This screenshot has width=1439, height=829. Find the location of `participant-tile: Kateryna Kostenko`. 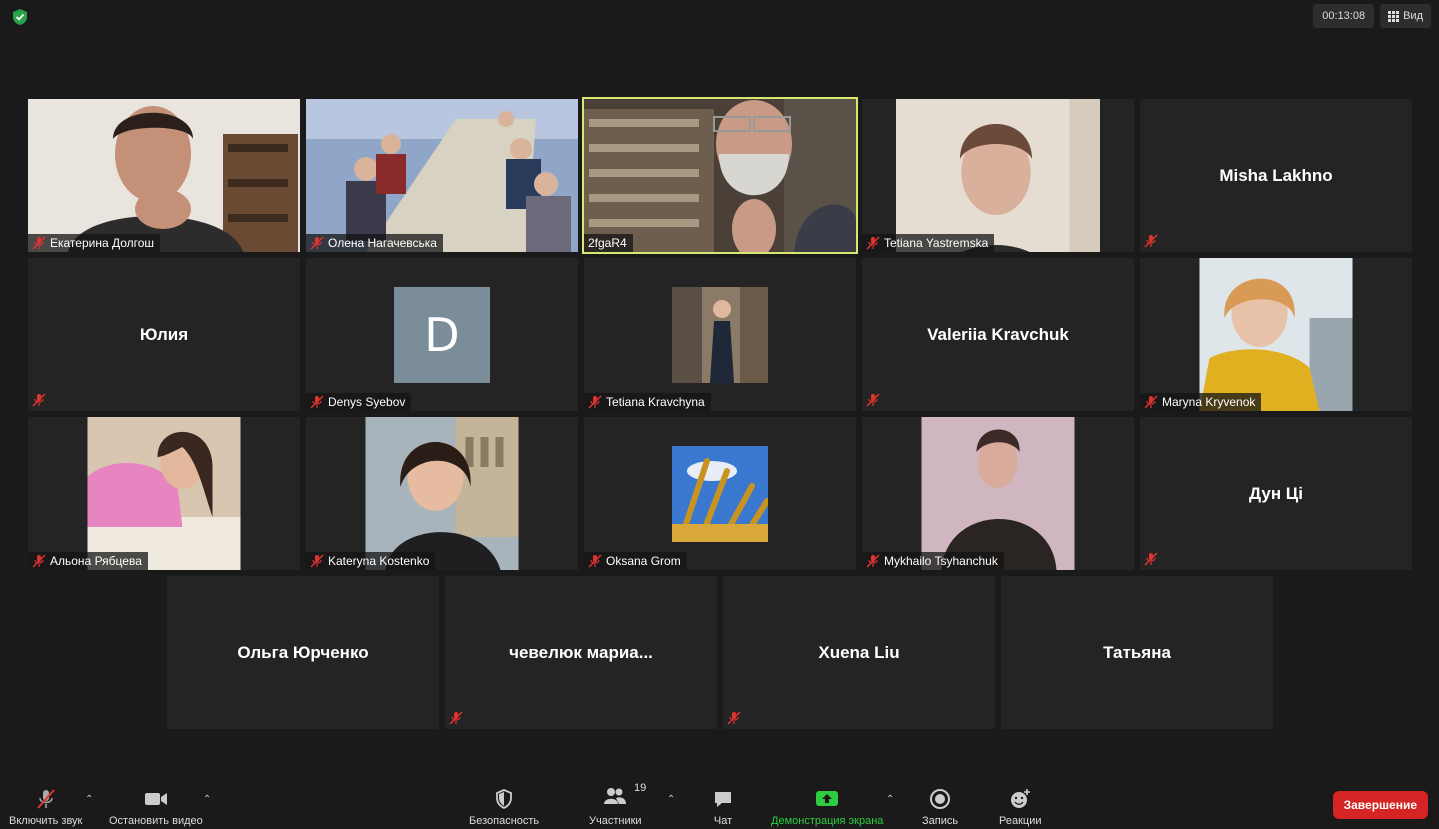

participant-tile: Kateryna Kostenko is located at coordinates (442, 493).